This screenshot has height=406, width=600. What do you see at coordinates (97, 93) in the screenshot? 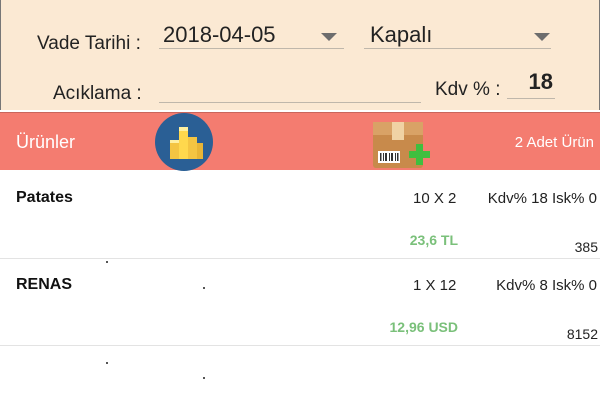
I see `description-label: Acıklama :` at bounding box center [97, 93].